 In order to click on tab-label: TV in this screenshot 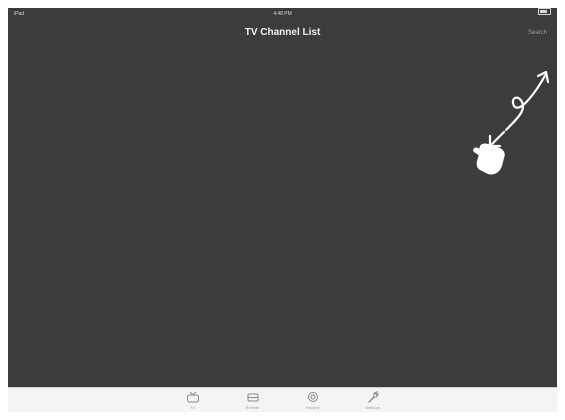, I will do `click(192, 407)`.